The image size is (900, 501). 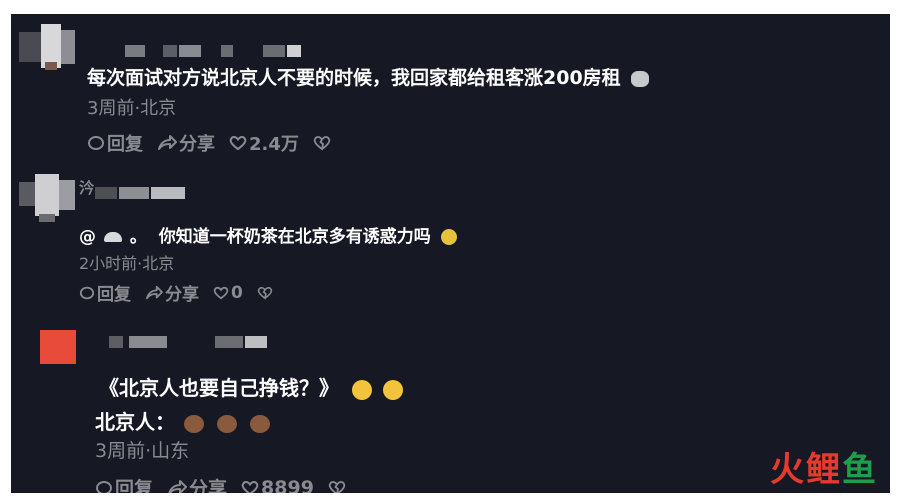 What do you see at coordinates (127, 263) in the screenshot?
I see `comment-meta: 2小时前·北京` at bounding box center [127, 263].